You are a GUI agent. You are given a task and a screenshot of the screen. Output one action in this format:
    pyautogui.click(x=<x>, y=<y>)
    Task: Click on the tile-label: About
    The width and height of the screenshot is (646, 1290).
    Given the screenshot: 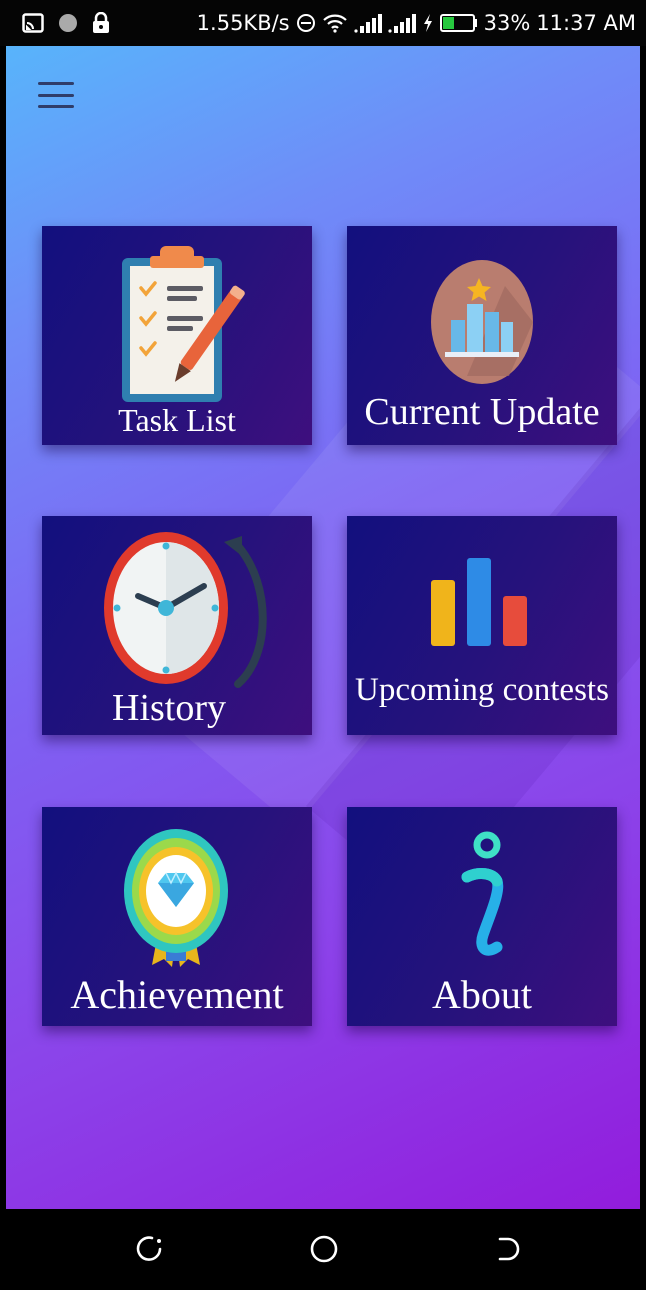 What is the action you would take?
    pyautogui.click(x=482, y=994)
    